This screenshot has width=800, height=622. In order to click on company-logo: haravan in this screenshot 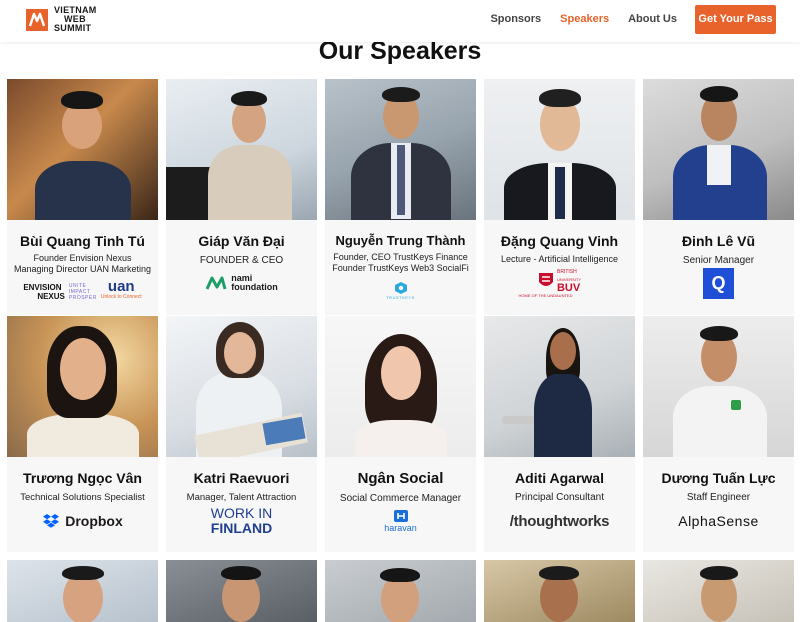, I will do `click(400, 521)`.